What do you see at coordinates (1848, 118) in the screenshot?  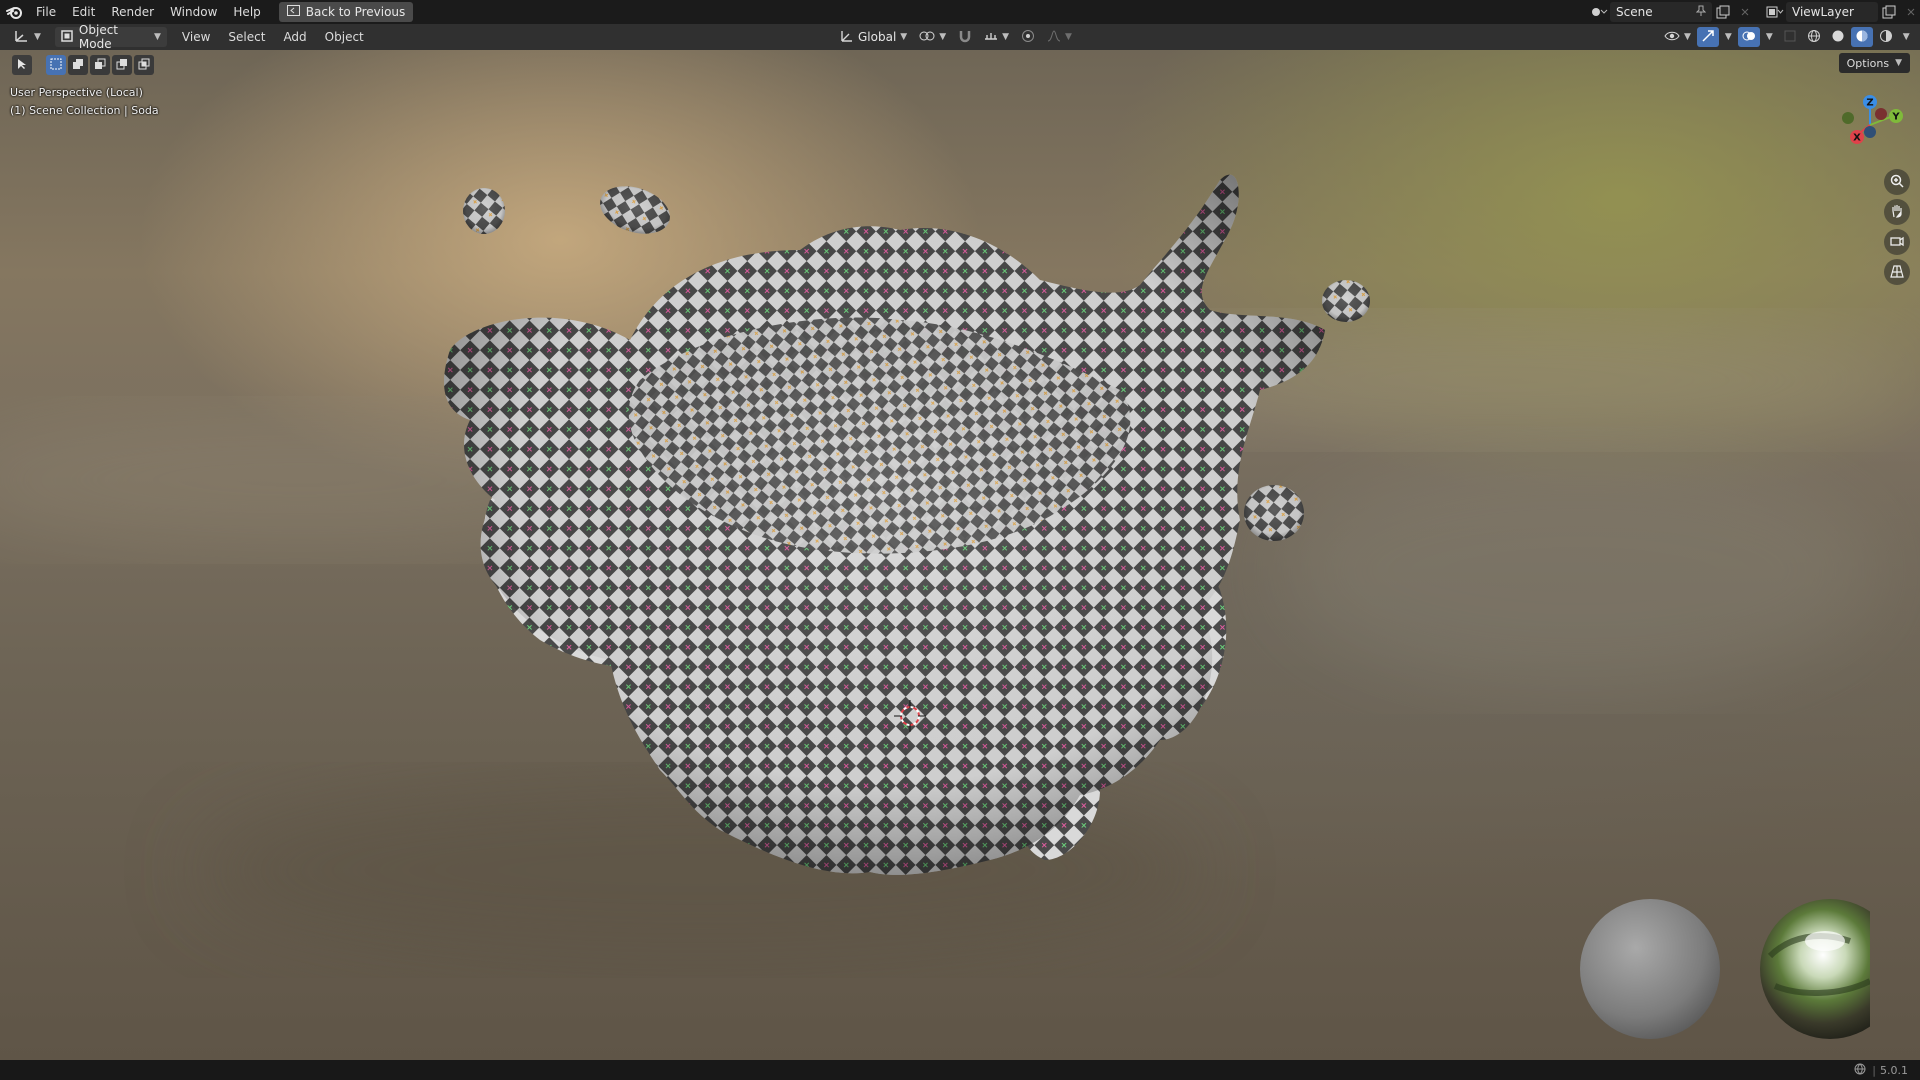 I see `gizmo-neg-y` at bounding box center [1848, 118].